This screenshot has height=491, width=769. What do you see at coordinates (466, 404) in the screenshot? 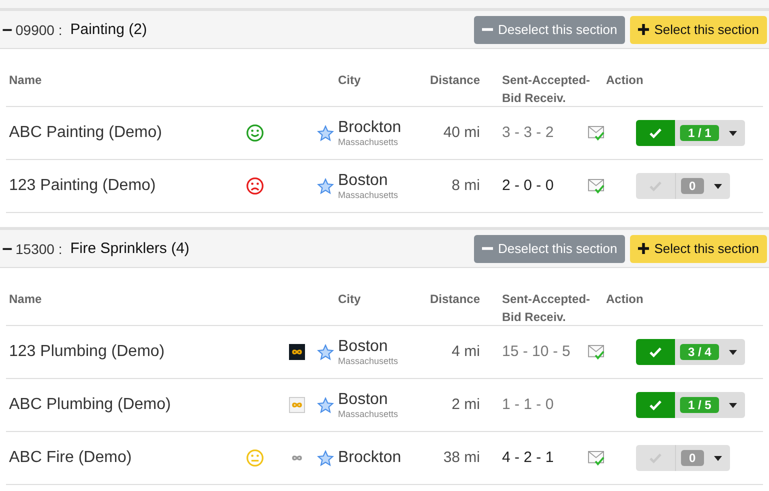
I see `distance-value: 2 mi` at bounding box center [466, 404].